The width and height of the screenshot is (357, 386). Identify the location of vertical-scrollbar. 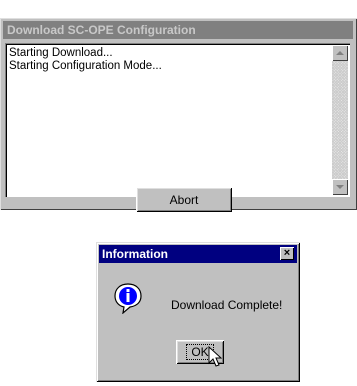
(340, 120).